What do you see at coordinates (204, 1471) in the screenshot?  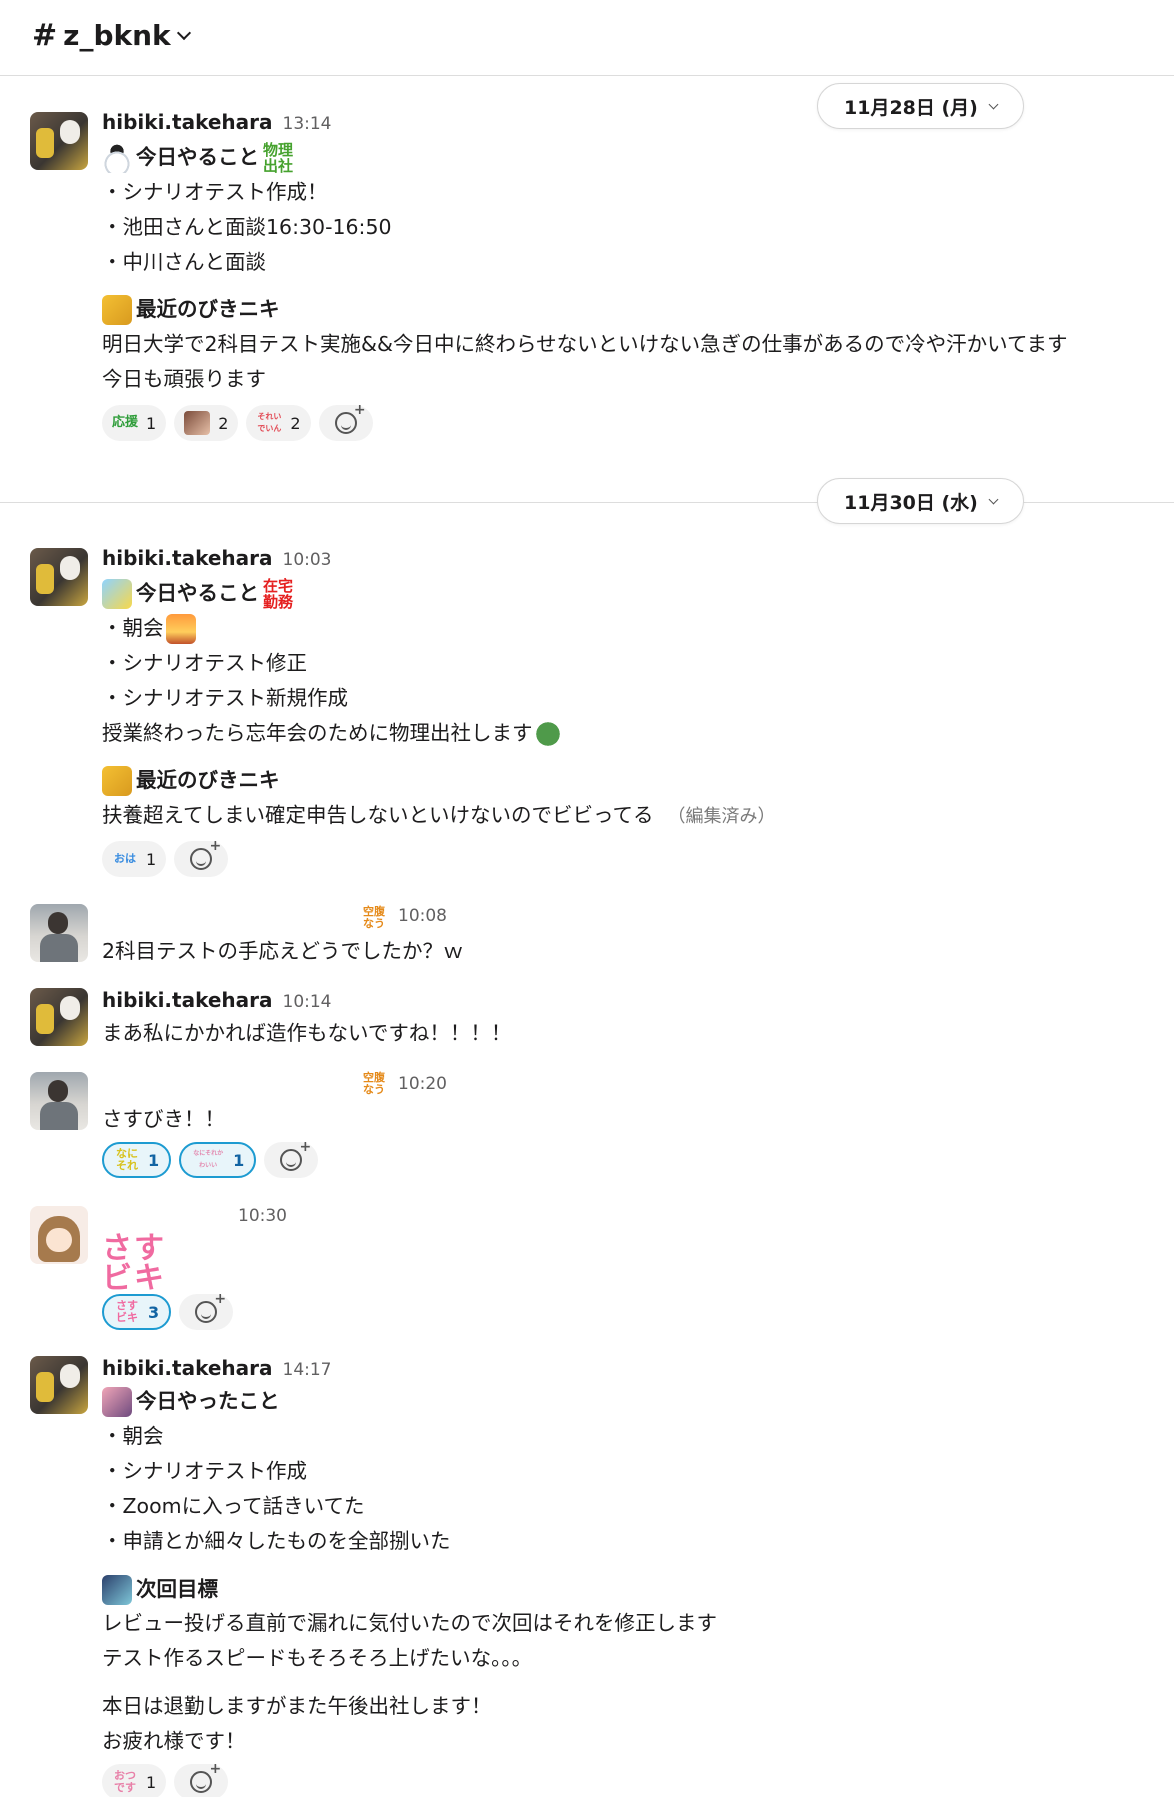 I see `list-item: ・シナリオテスト作成` at bounding box center [204, 1471].